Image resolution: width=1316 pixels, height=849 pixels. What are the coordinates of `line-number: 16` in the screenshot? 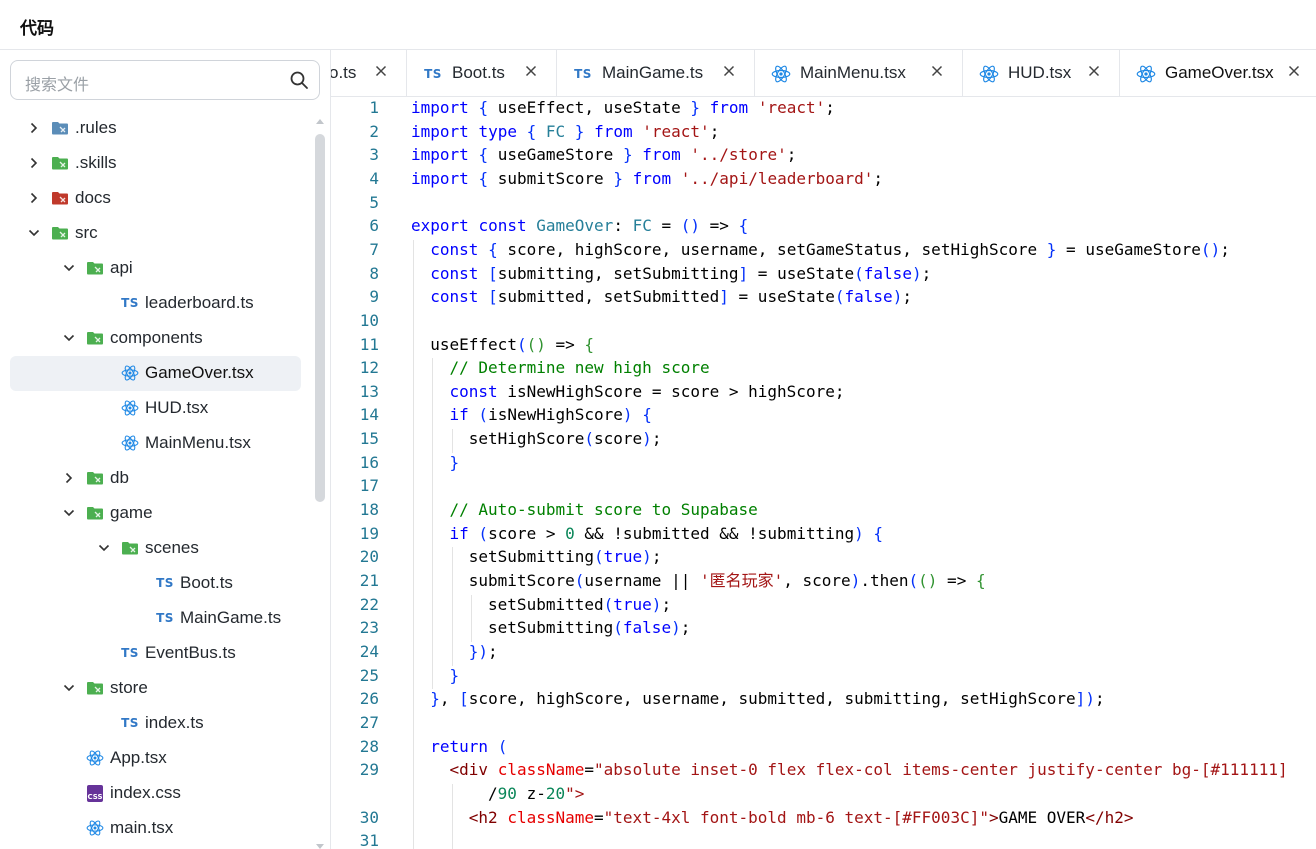 It's located at (369, 462).